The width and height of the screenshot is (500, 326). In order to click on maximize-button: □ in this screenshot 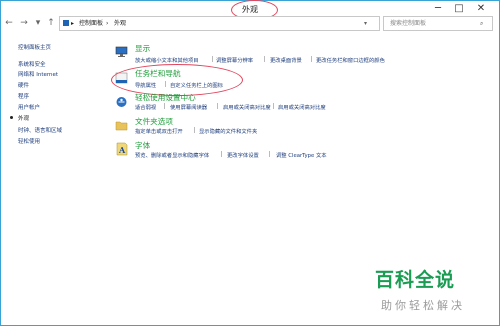, I will do `click(459, 9)`.